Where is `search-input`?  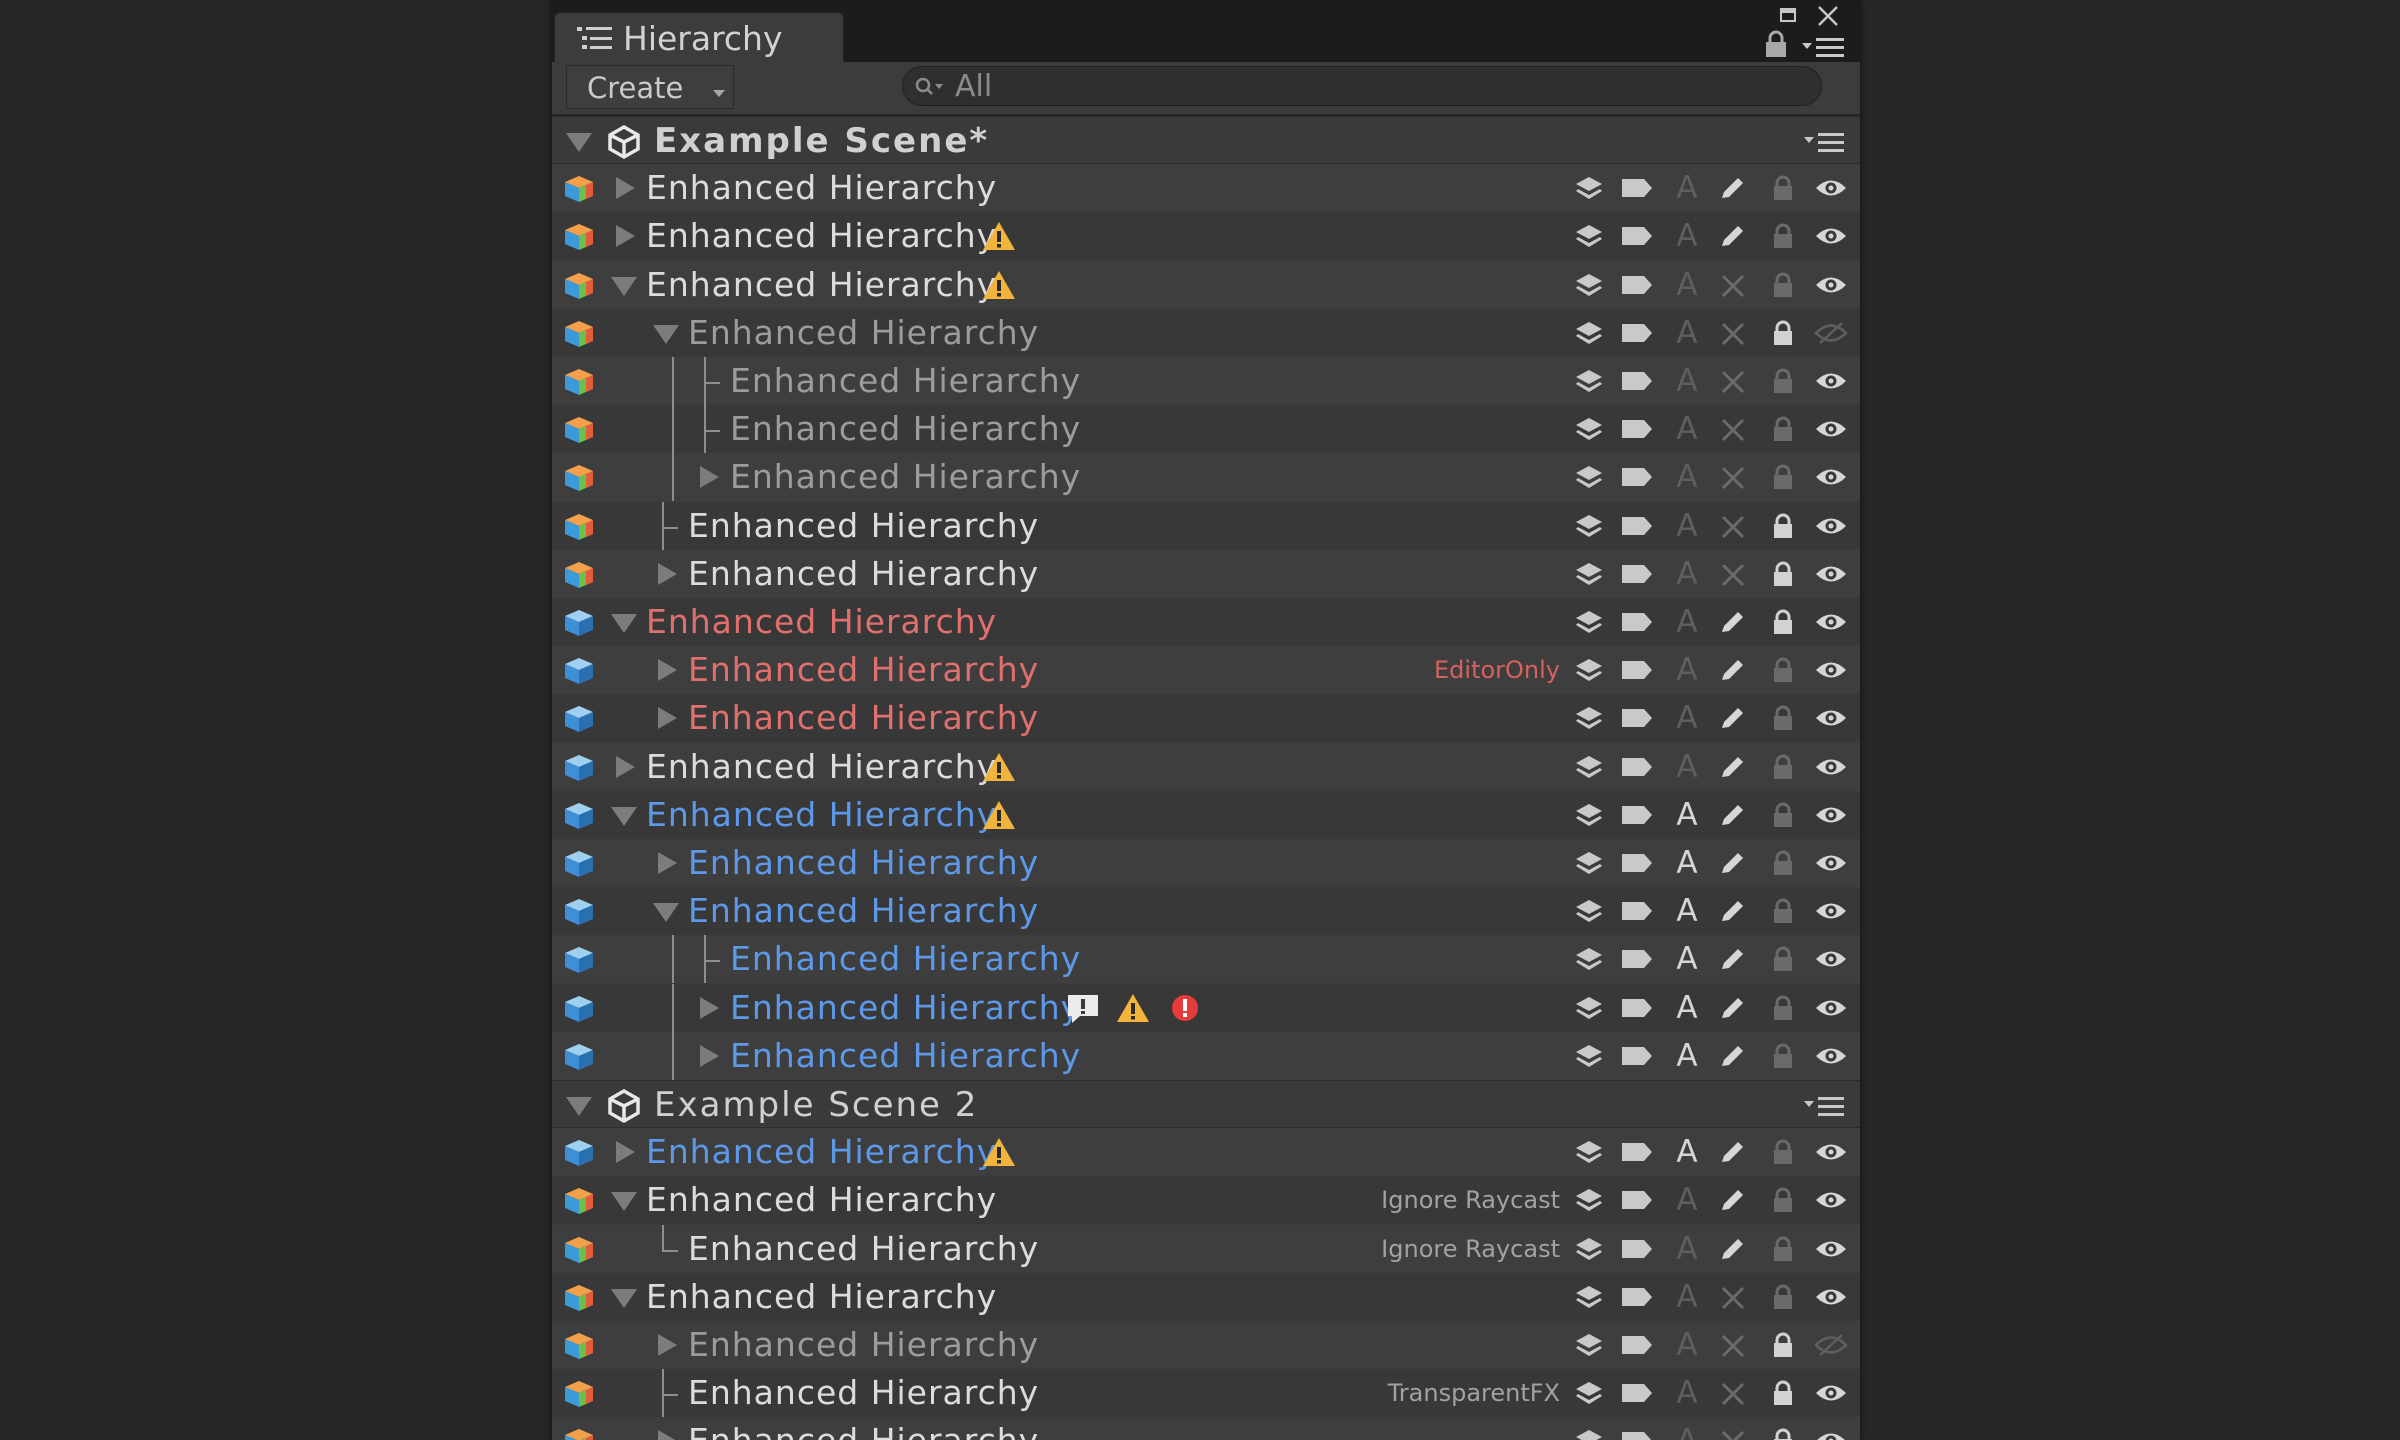
search-input is located at coordinates (1362, 86).